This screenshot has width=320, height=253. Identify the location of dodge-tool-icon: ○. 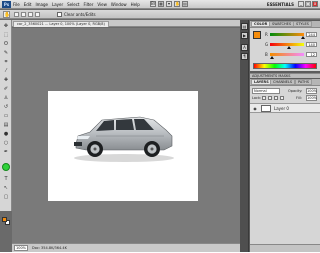
(6, 143).